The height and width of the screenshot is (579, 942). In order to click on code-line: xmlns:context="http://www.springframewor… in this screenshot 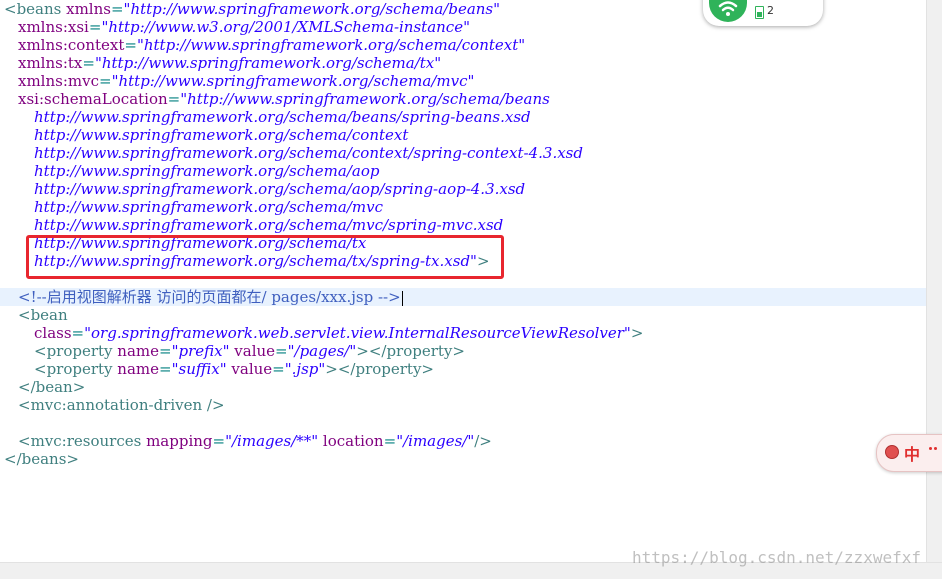, I will do `click(271, 45)`.